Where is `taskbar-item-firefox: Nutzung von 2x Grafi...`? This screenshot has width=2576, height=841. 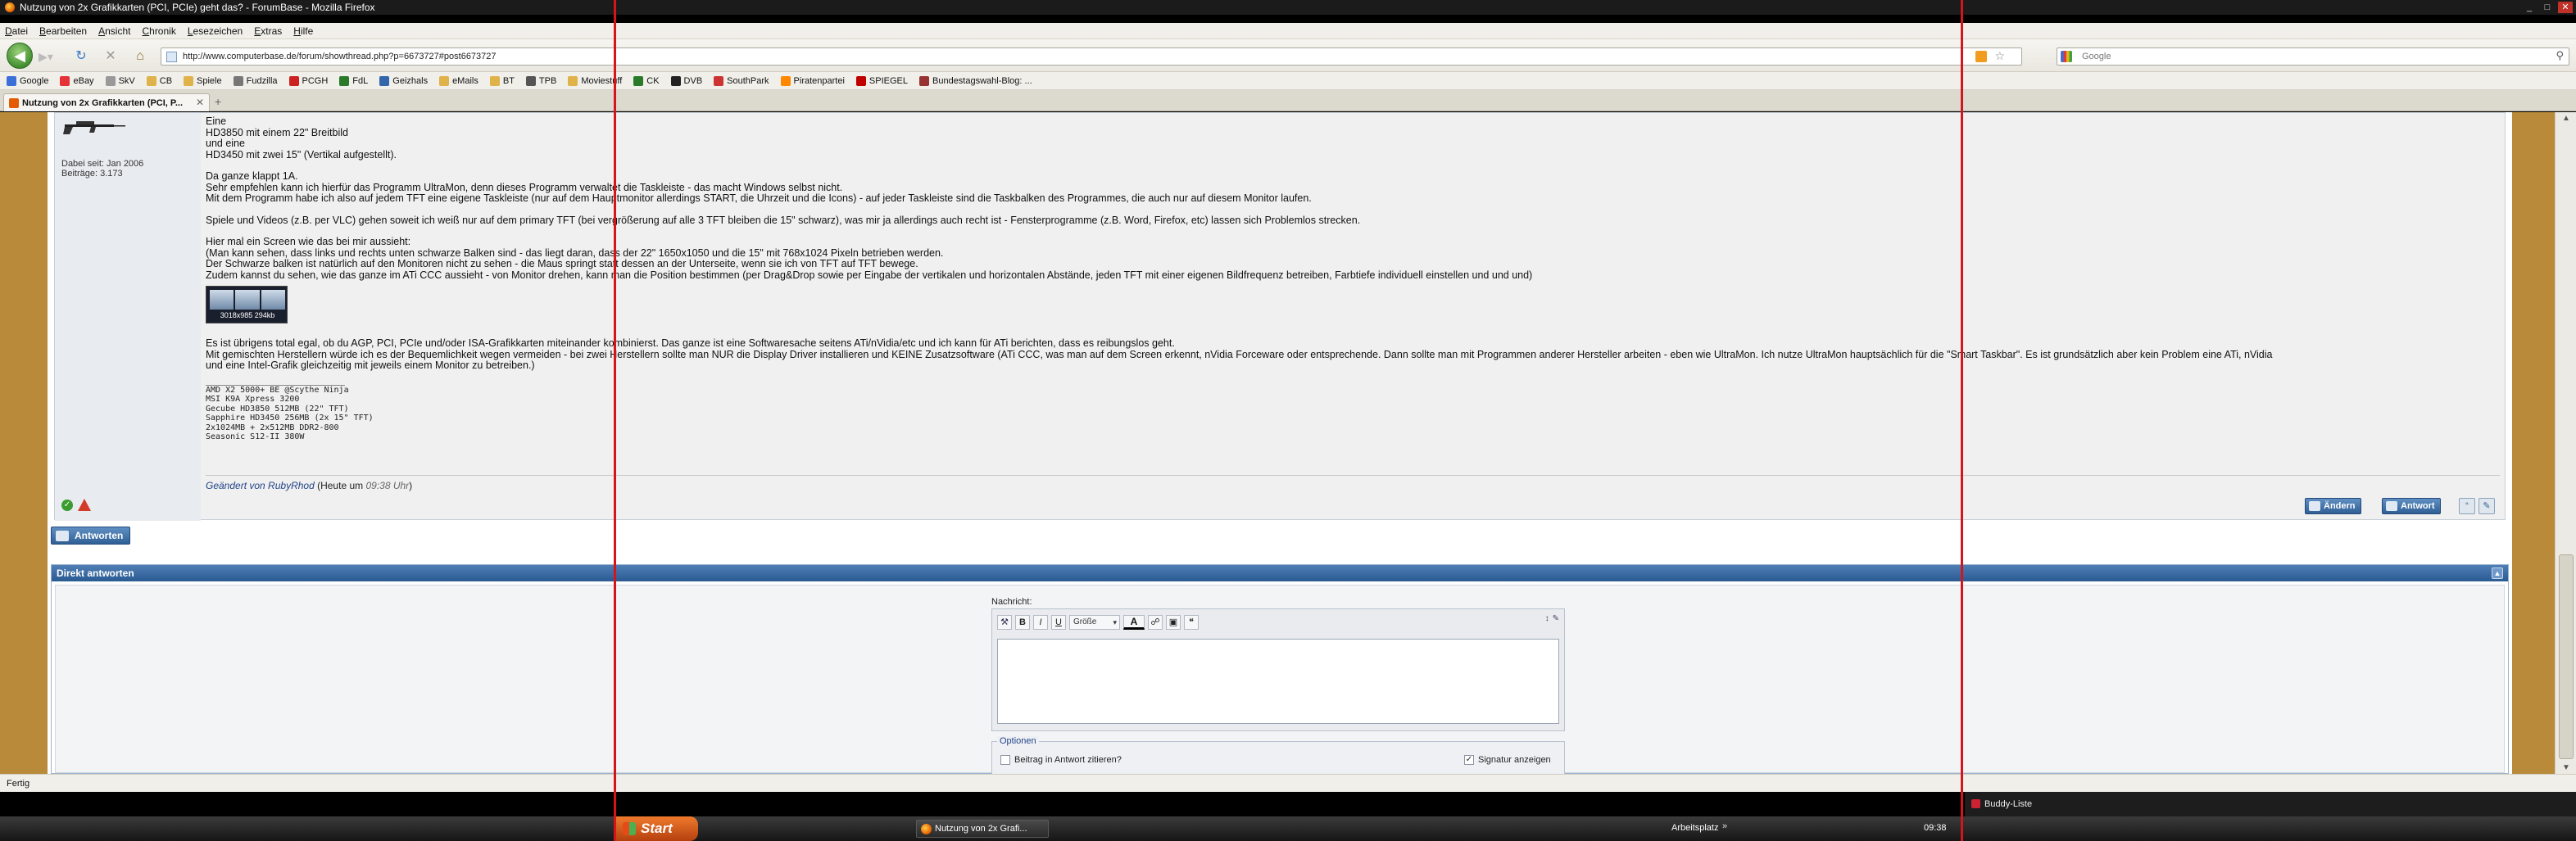
taskbar-item-firefox: Nutzung von 2x Grafi... is located at coordinates (982, 829).